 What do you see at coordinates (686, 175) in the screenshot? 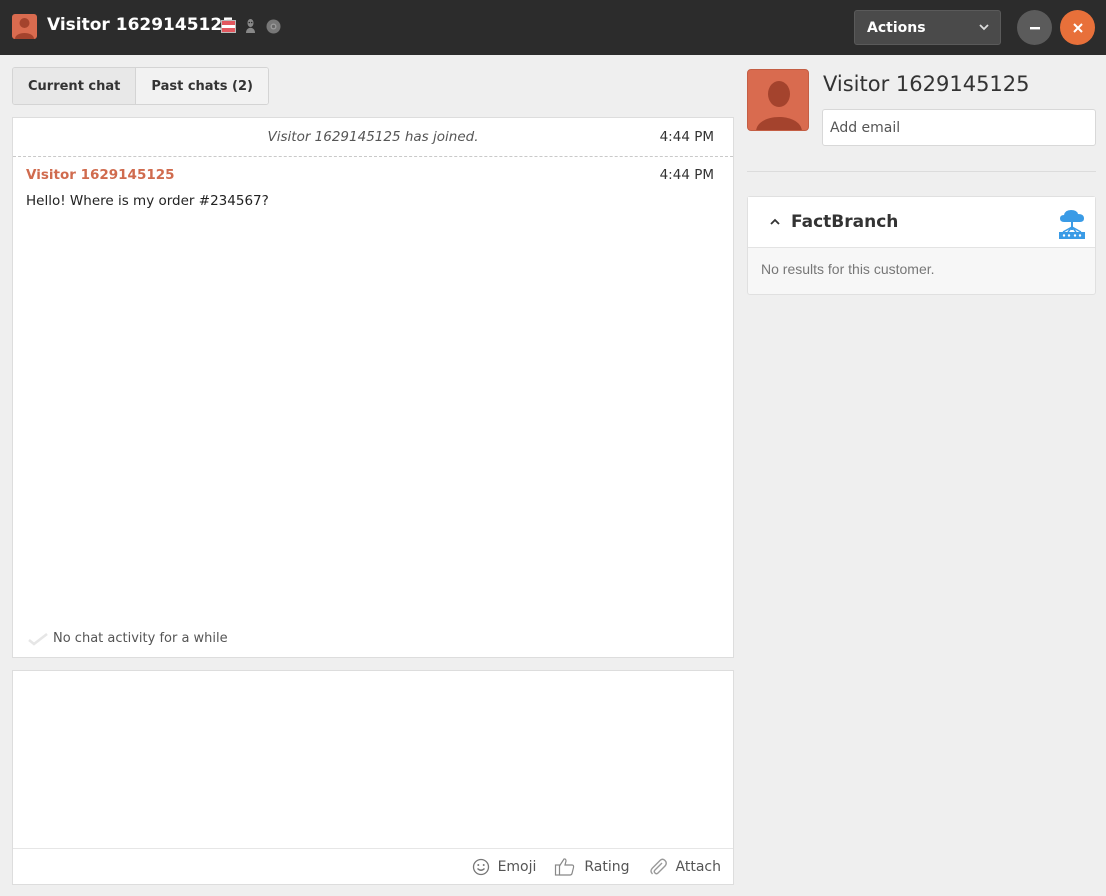
I see `message-time: 4:44 PM` at bounding box center [686, 175].